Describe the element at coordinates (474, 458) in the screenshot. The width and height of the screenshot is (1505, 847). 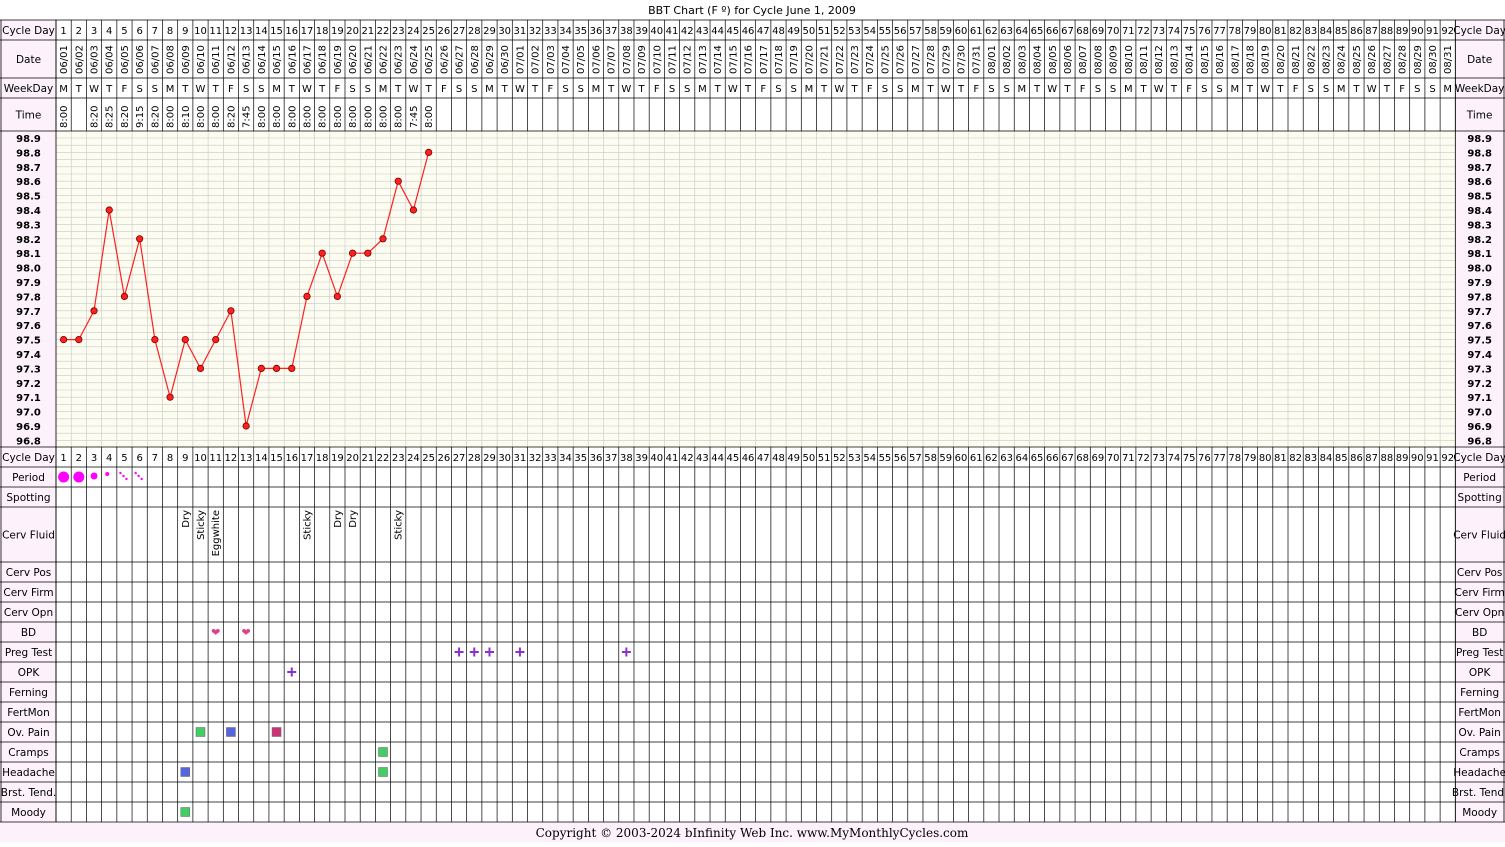
I see `cycle-day-number: 28` at that location.